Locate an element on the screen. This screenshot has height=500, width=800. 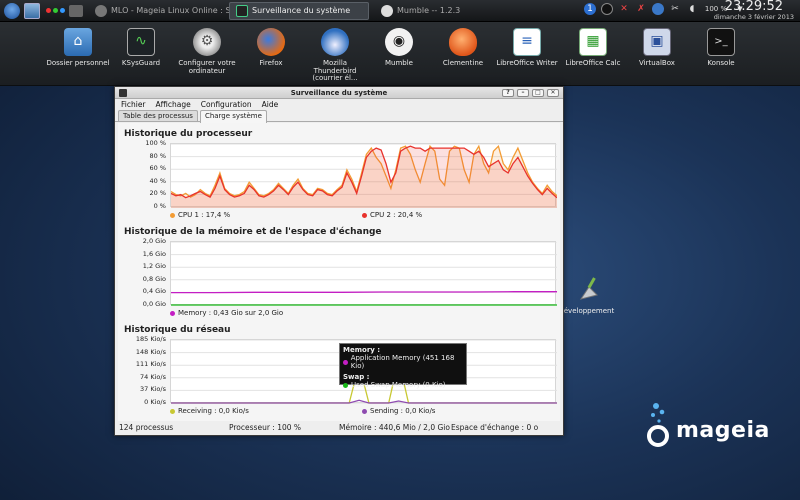
dock-label-konsole: Konsole is located at coordinates (721, 63).